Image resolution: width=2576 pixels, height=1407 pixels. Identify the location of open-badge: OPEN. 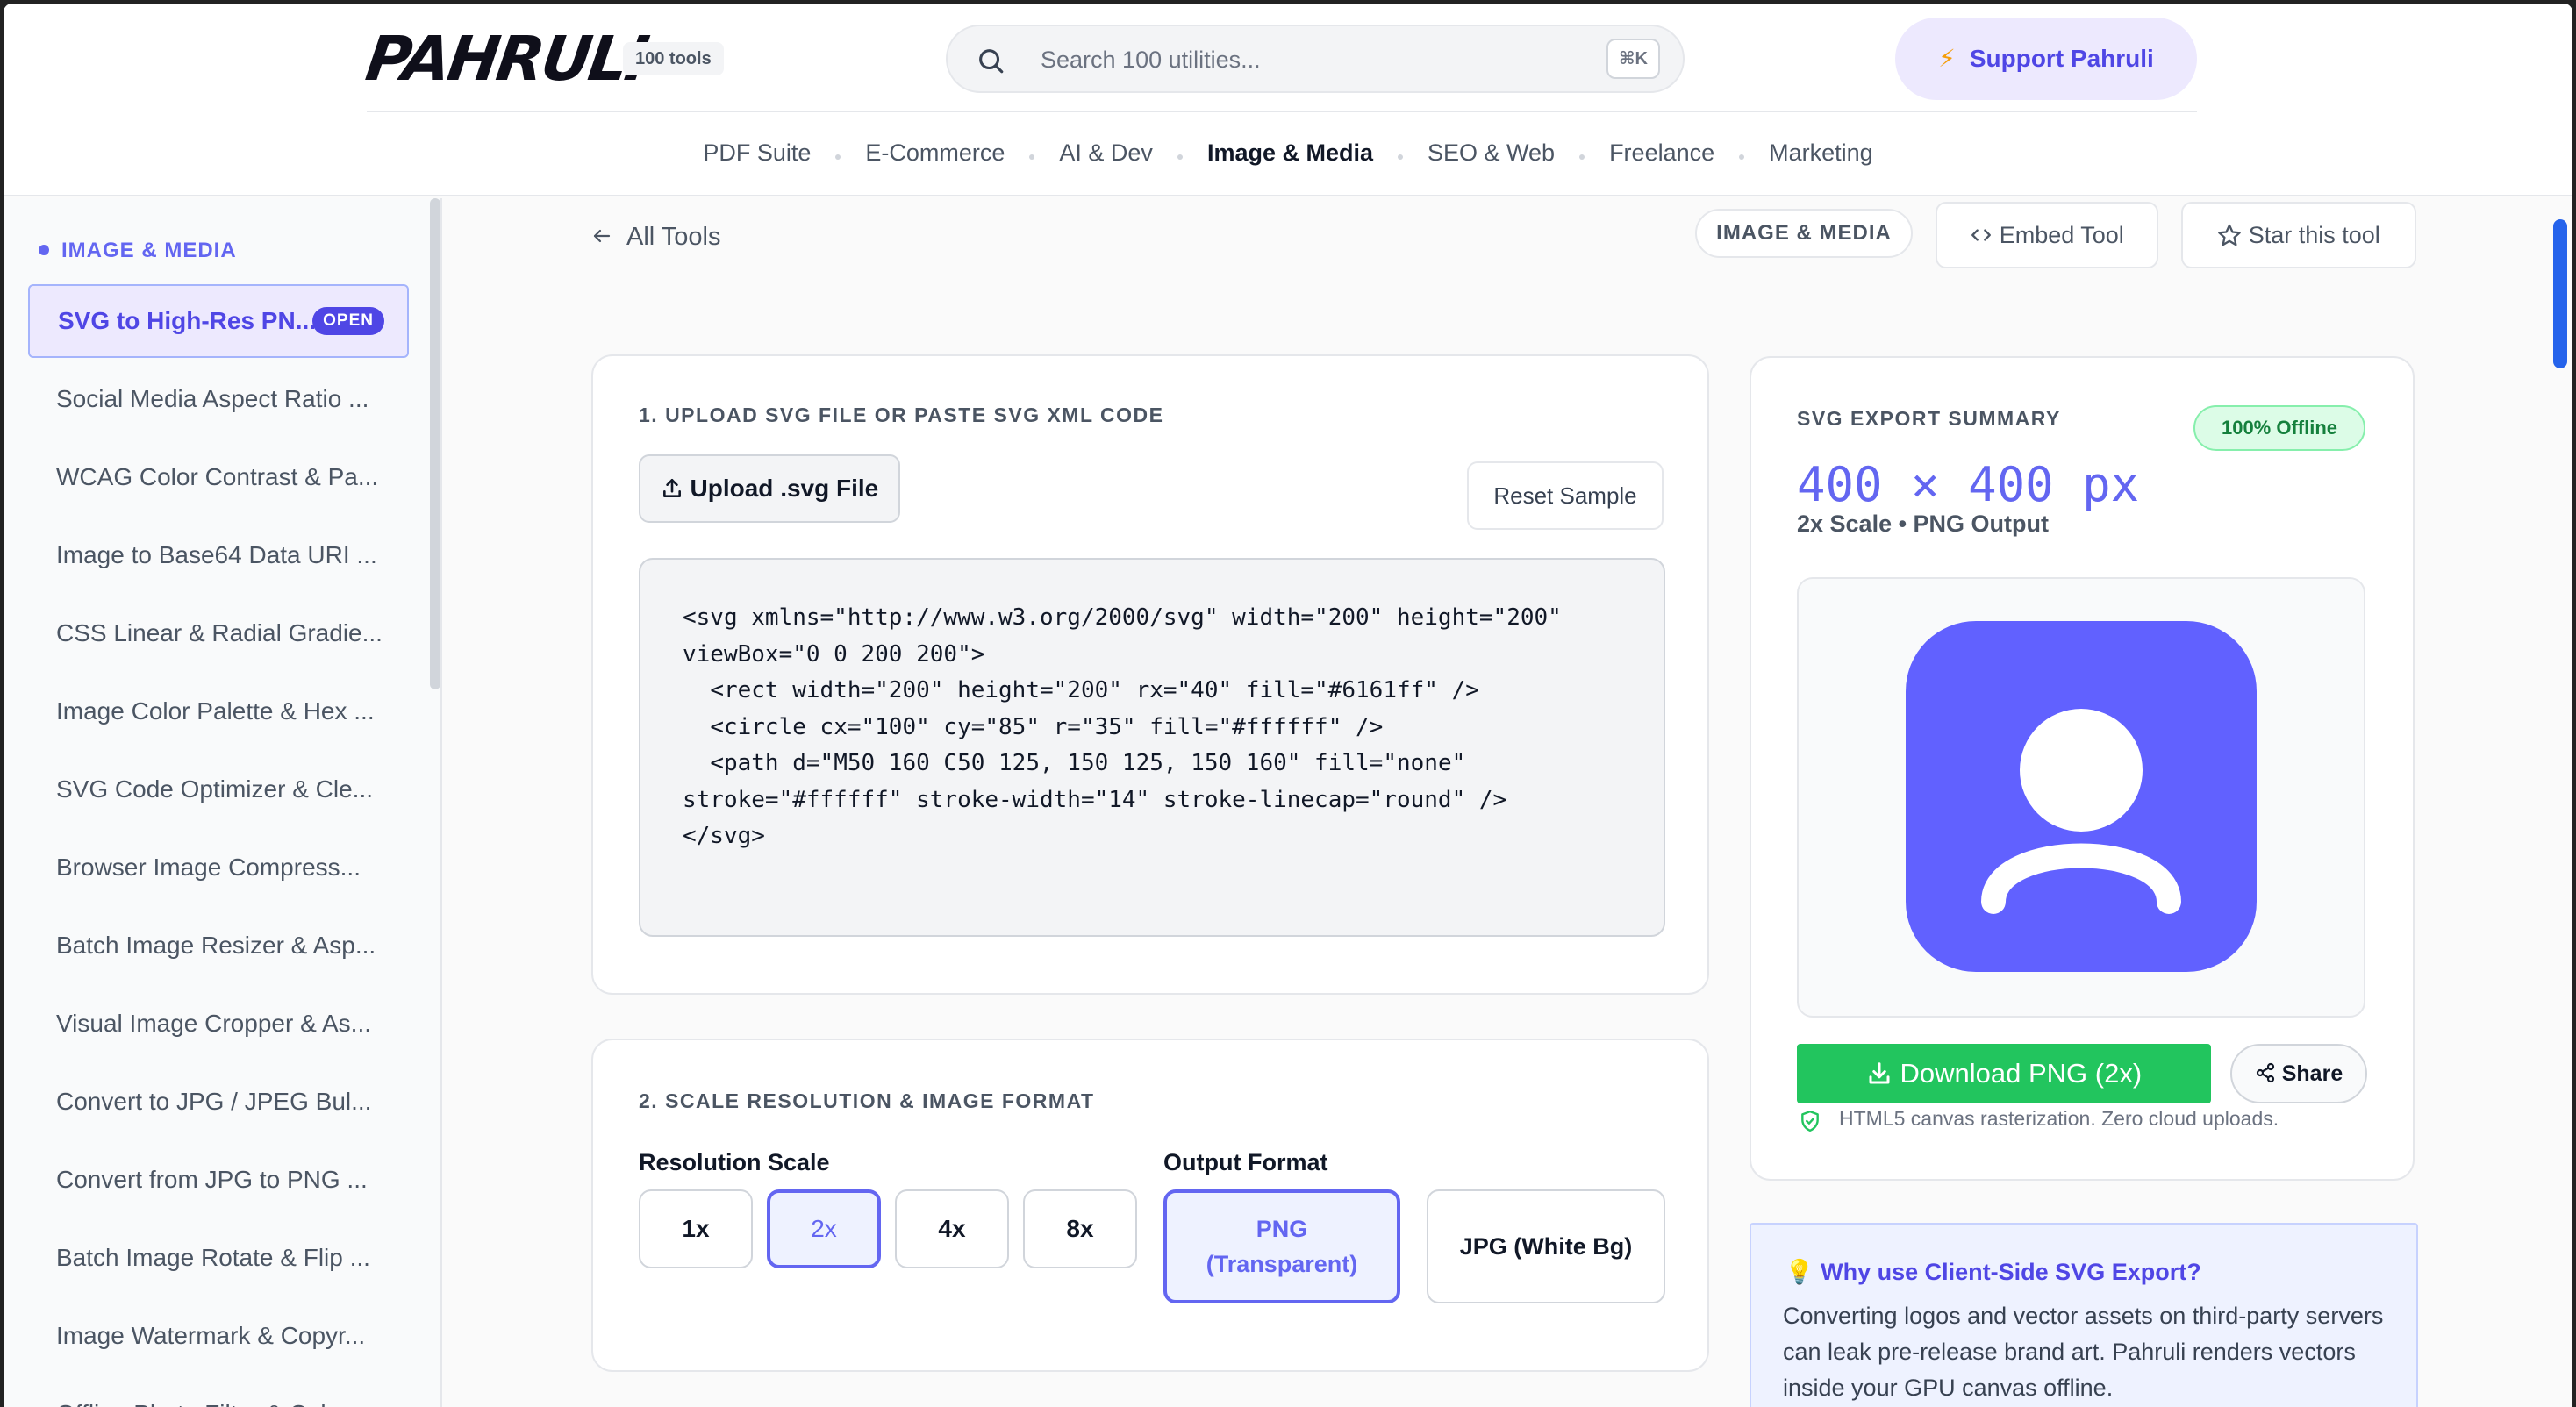
(348, 321).